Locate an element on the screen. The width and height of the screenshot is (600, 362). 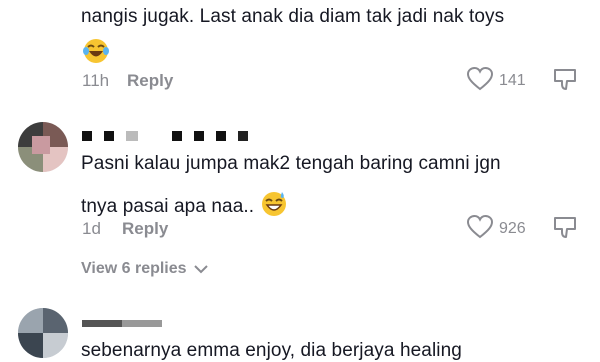
comment-text-line2-wrap: tnya pasai apa naa.. is located at coordinates (184, 207).